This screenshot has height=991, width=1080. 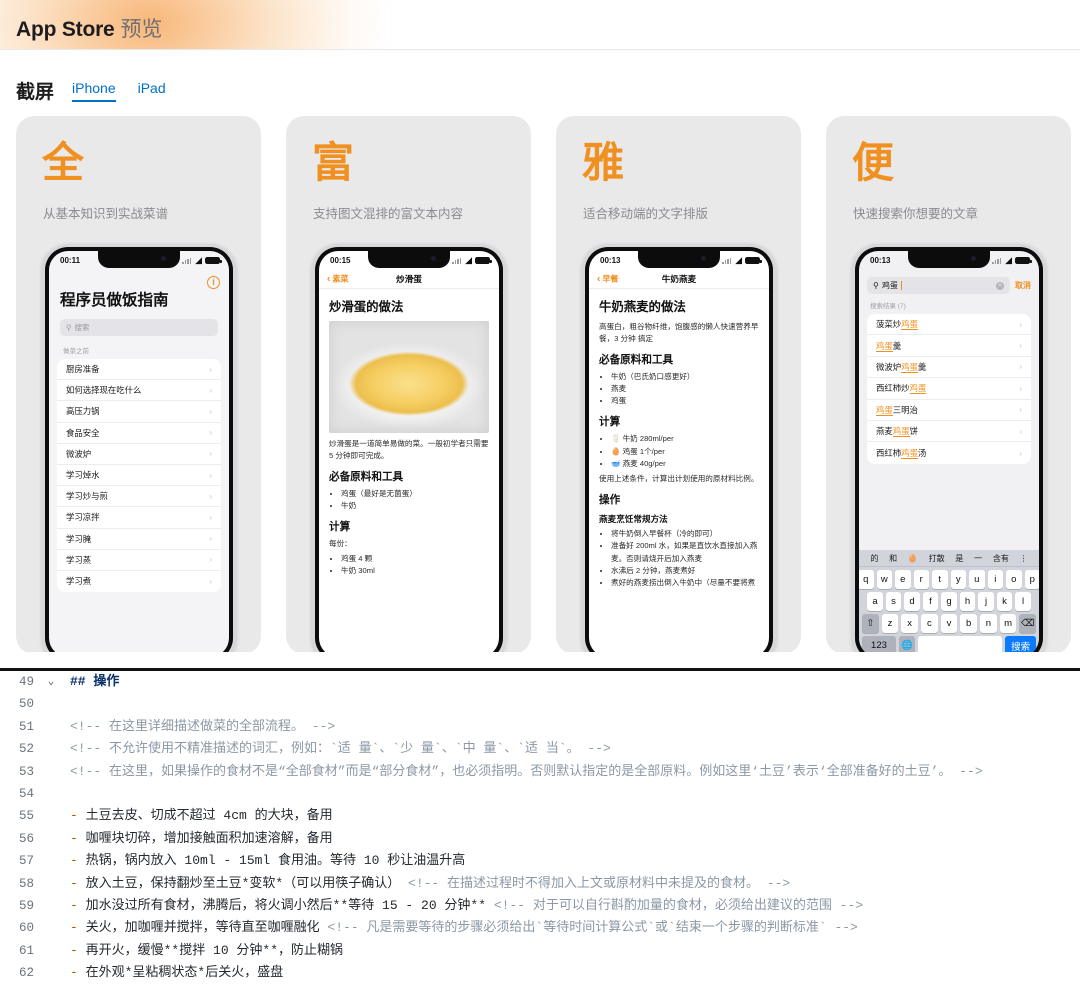 What do you see at coordinates (874, 558) in the screenshot?
I see `prediction-item: 的` at bounding box center [874, 558].